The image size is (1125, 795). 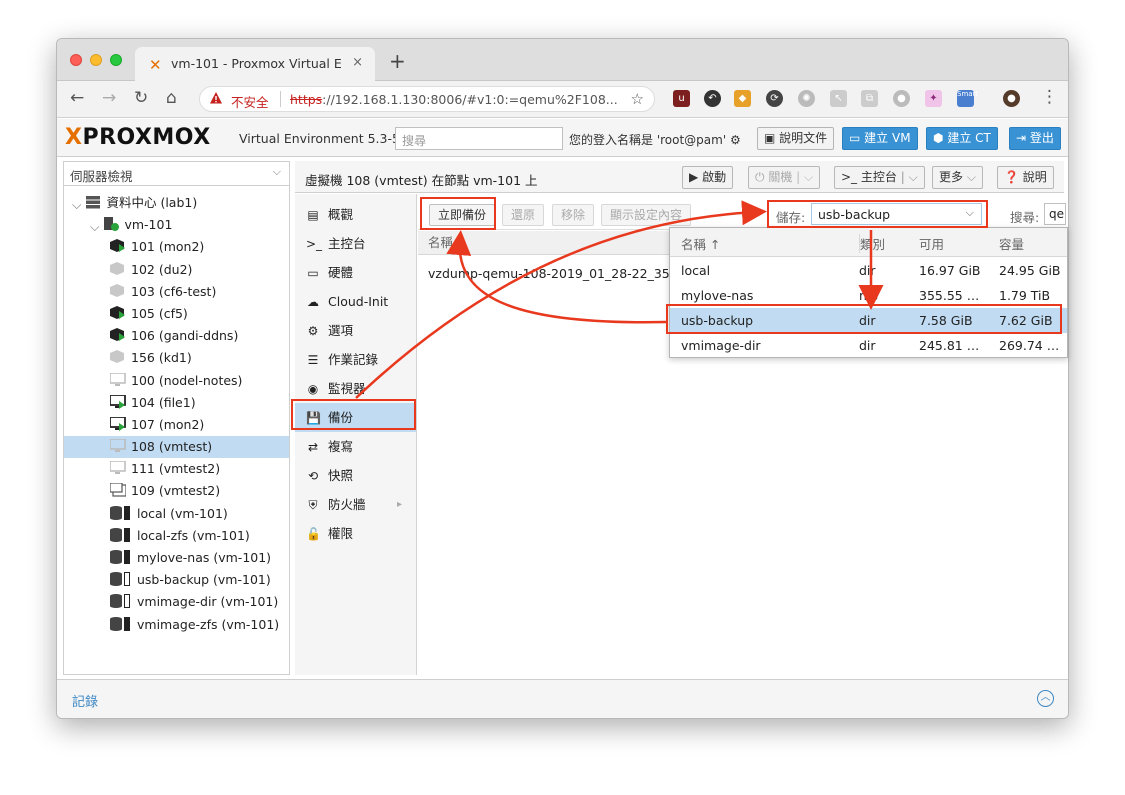 What do you see at coordinates (163, 402) in the screenshot?
I see `tree-item-label: 104 (file1)` at bounding box center [163, 402].